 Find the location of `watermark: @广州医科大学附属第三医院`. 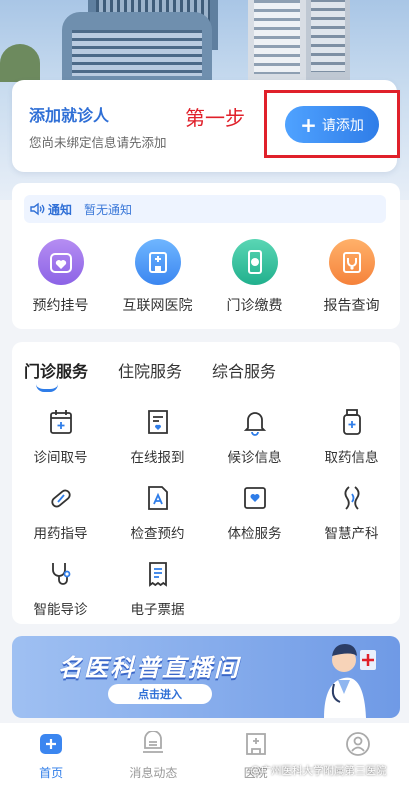

watermark: @广州医科大学附属第三医院 is located at coordinates (318, 771).